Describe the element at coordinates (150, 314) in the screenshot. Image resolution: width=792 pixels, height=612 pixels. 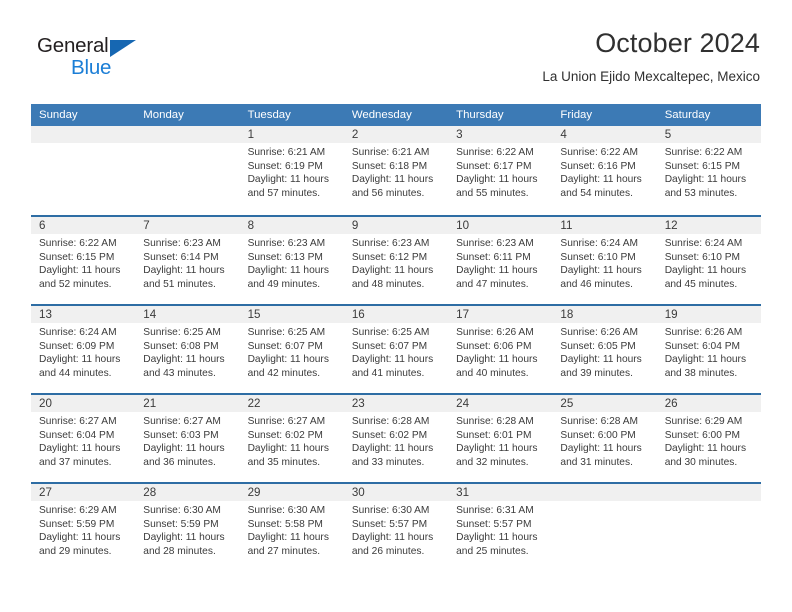
I see `day-number: 14` at that location.